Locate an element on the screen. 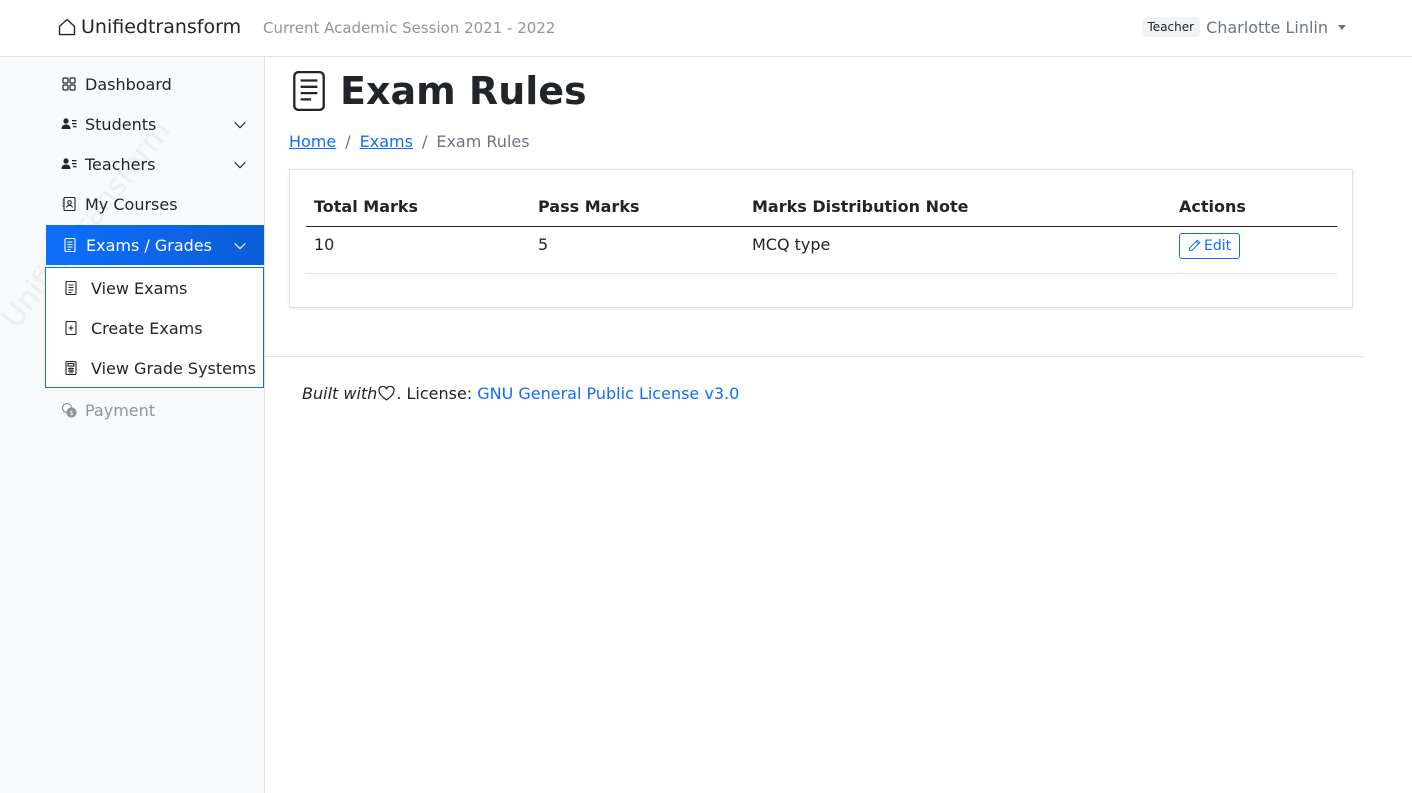 The image size is (1412, 793). edit-button: Edit is located at coordinates (1210, 245).